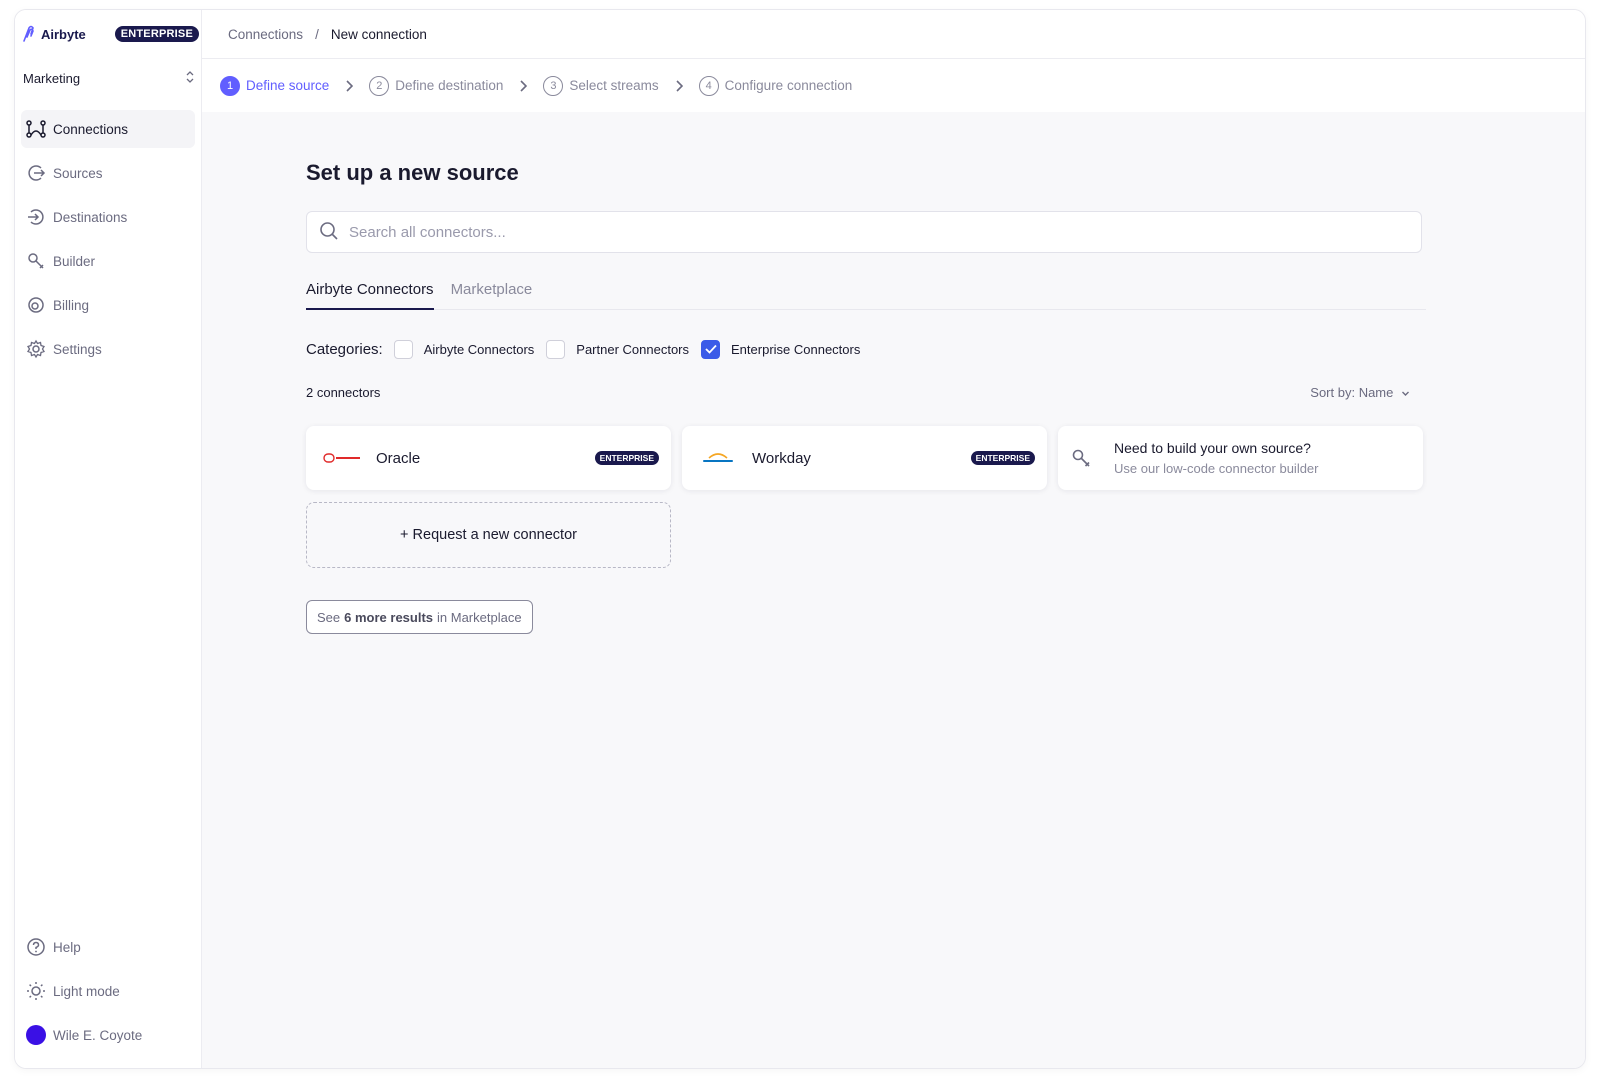 This screenshot has height=1087, width=1600. I want to click on sun-icon, so click(36, 991).